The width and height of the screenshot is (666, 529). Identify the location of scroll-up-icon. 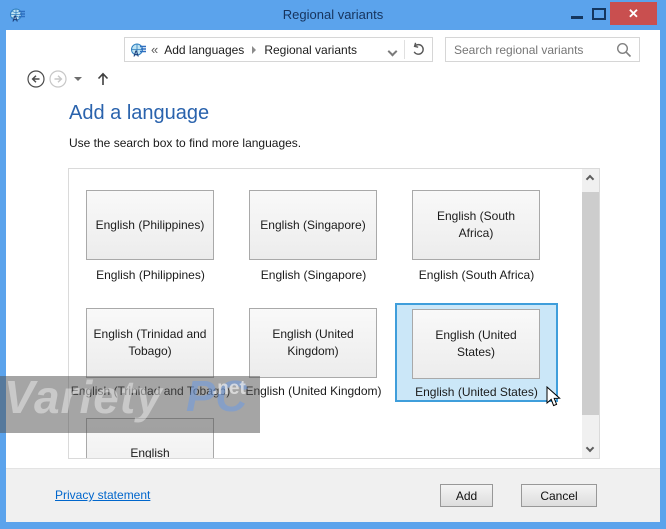
(590, 179).